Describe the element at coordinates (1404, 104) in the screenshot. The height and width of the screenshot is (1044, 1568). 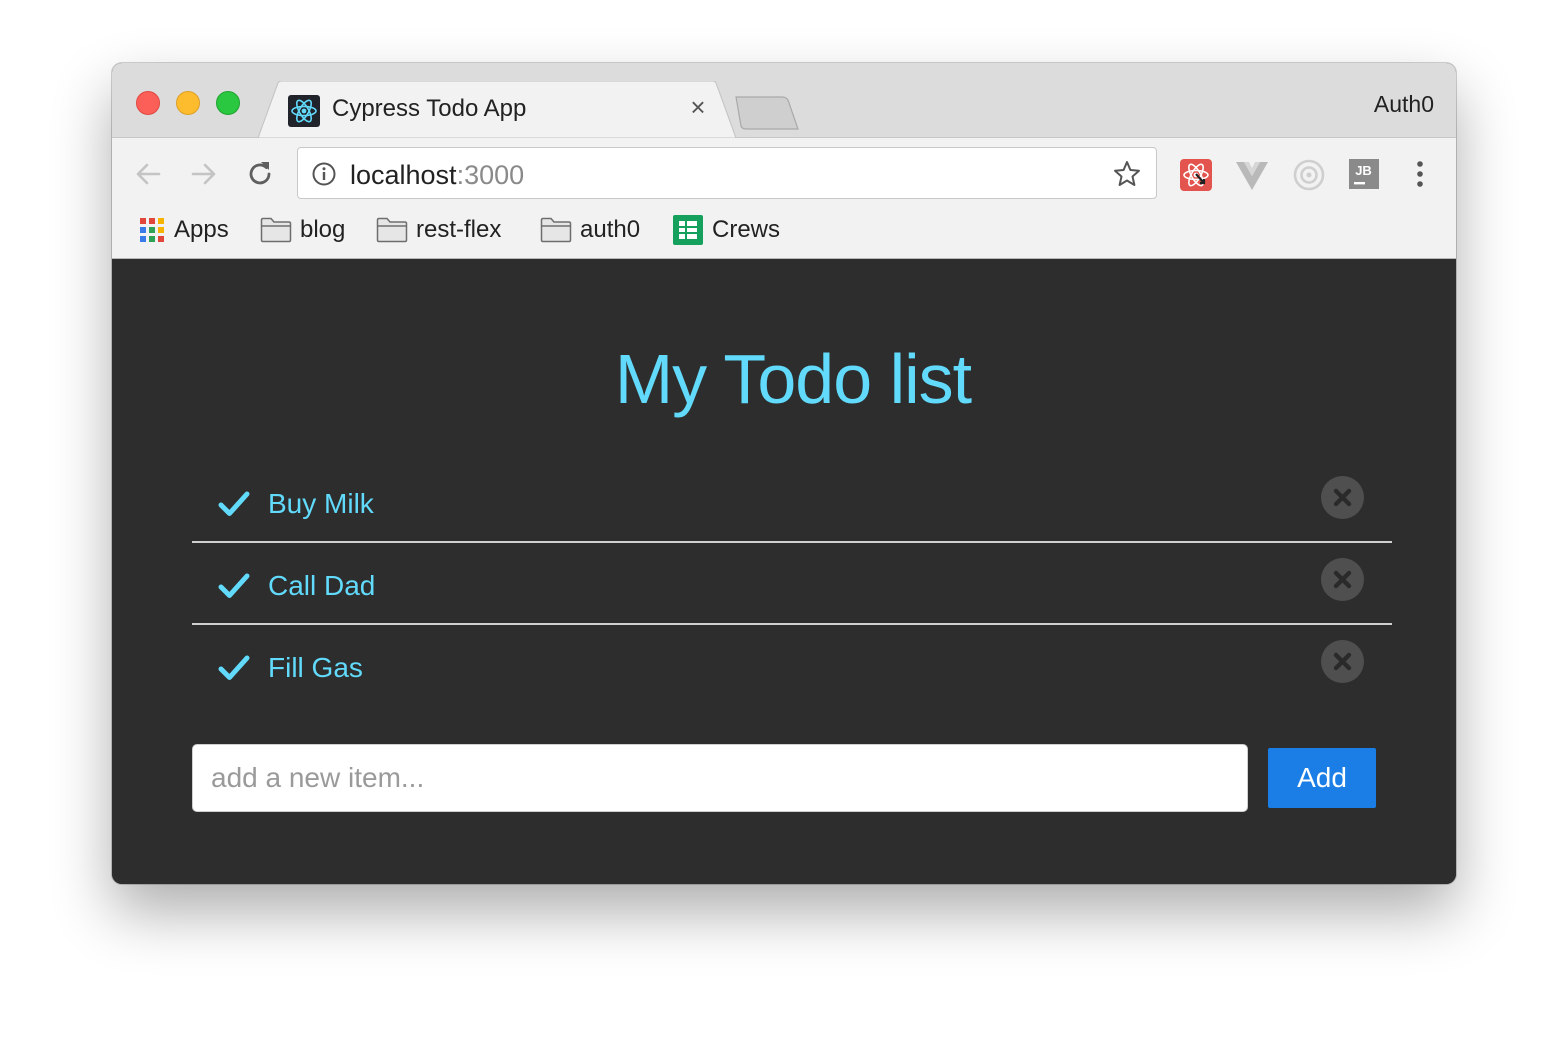
I see `profile-name: Auth0` at that location.